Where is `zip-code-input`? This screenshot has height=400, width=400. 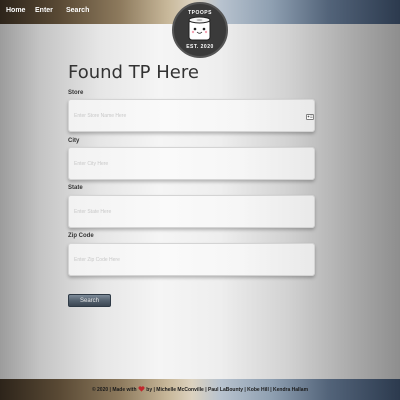
zip-code-input is located at coordinates (191, 259).